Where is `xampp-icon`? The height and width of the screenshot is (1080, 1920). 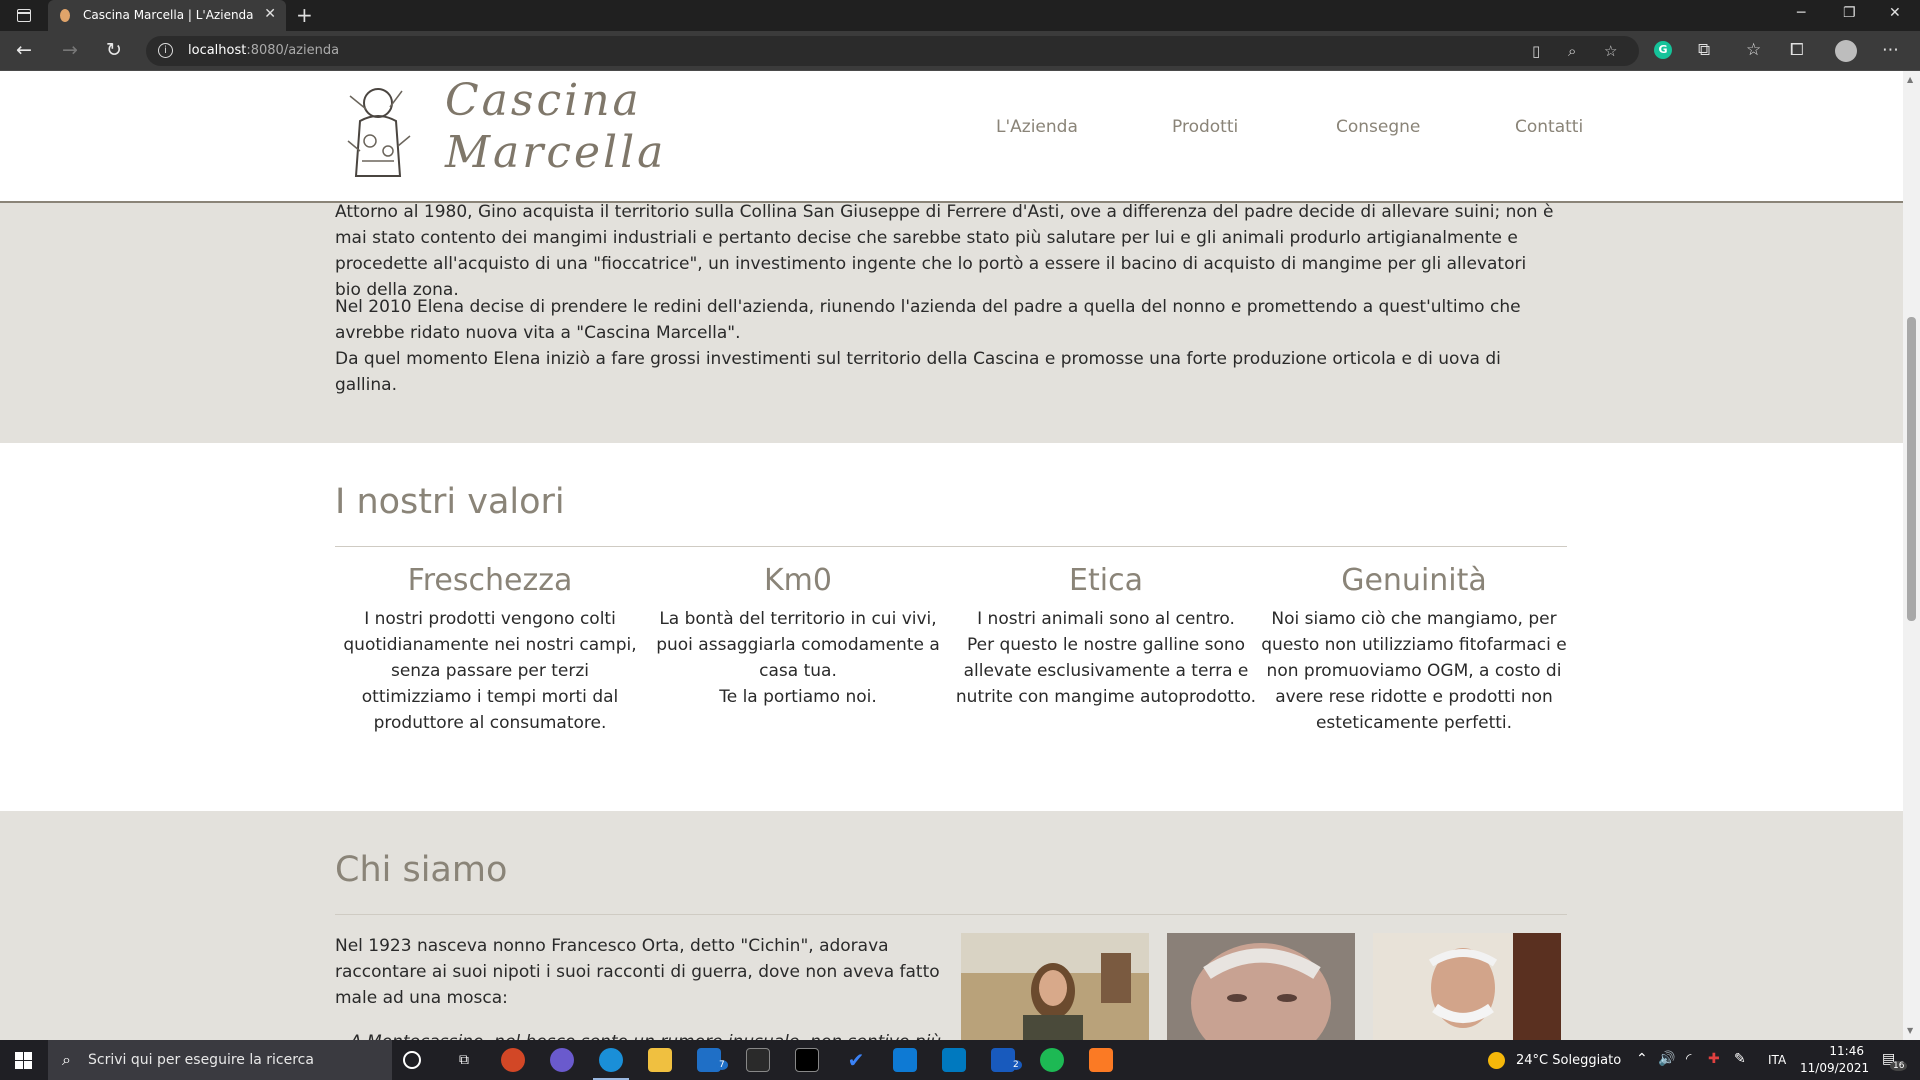
xampp-icon is located at coordinates (1101, 1060).